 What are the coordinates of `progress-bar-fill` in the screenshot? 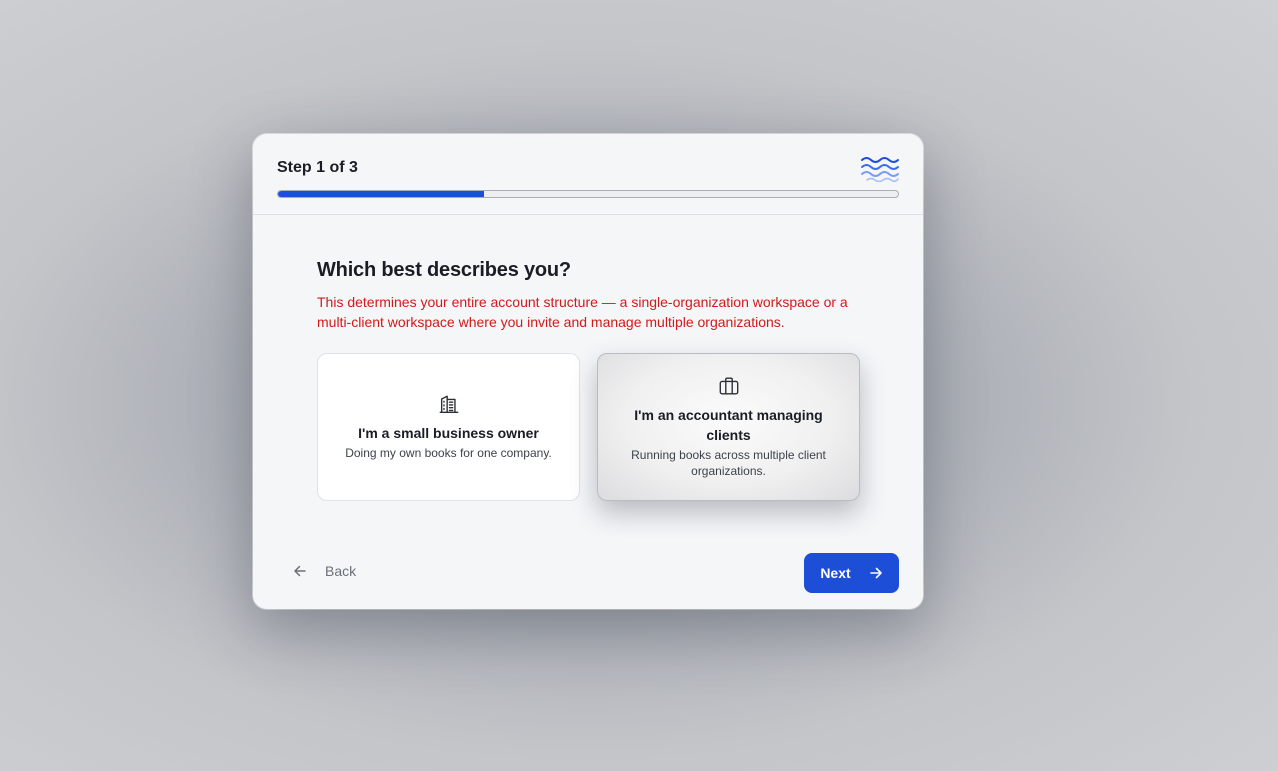 It's located at (381, 194).